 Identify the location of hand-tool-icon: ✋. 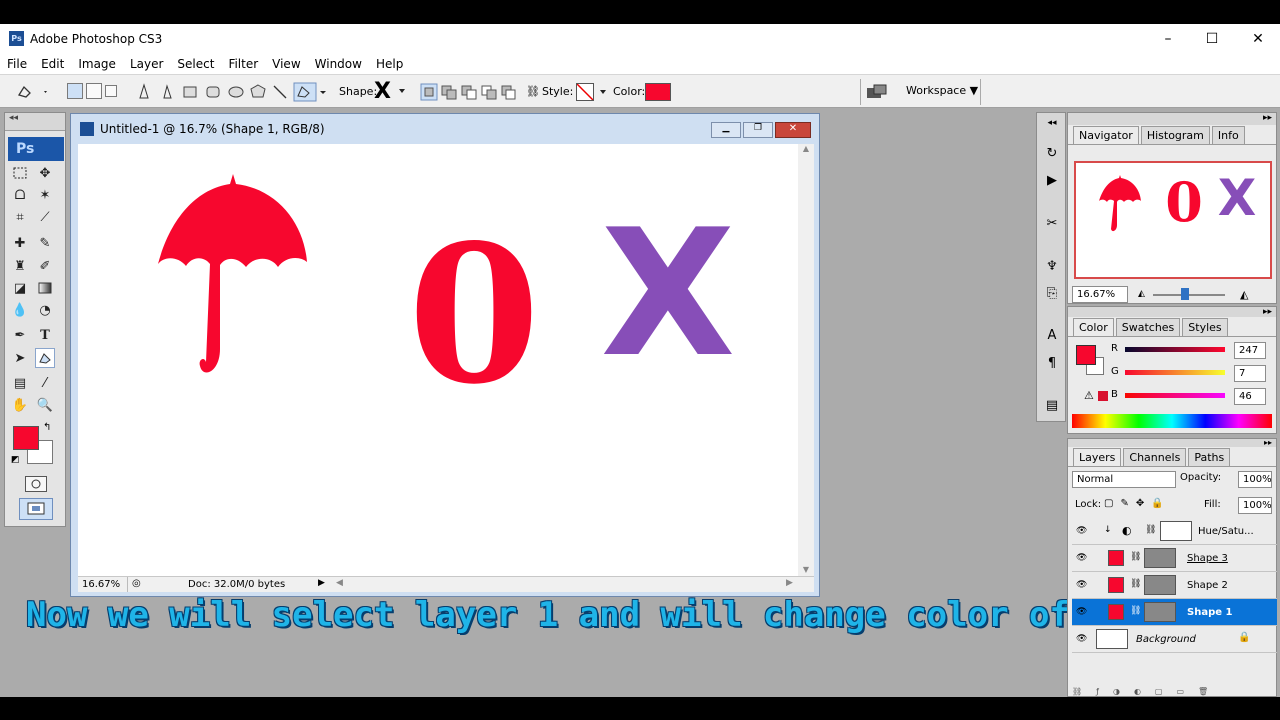
(20, 405).